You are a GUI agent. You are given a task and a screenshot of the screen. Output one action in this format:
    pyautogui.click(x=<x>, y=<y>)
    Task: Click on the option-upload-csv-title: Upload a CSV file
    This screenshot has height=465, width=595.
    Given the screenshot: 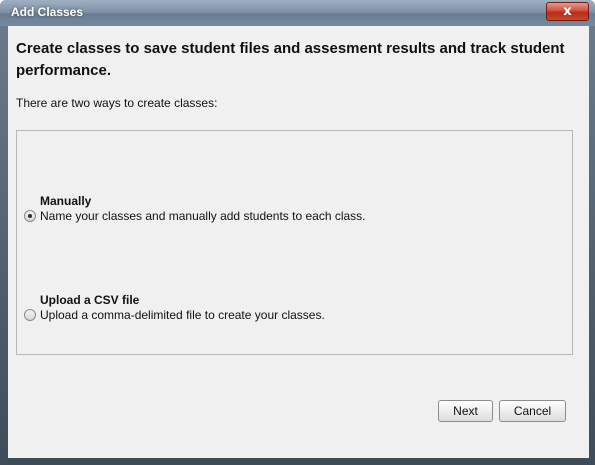 What is the action you would take?
    pyautogui.click(x=90, y=300)
    